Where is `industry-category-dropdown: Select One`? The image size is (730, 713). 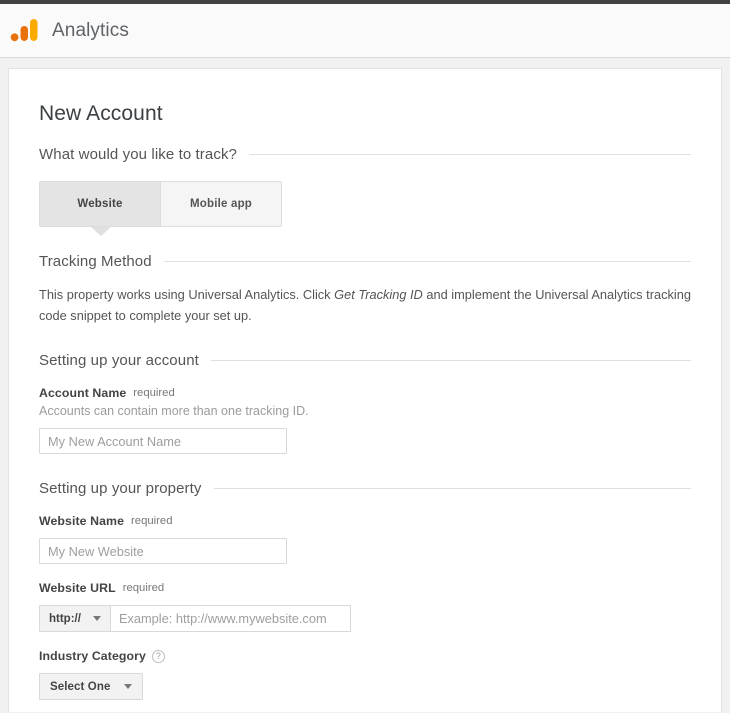
industry-category-dropdown: Select One is located at coordinates (91, 687).